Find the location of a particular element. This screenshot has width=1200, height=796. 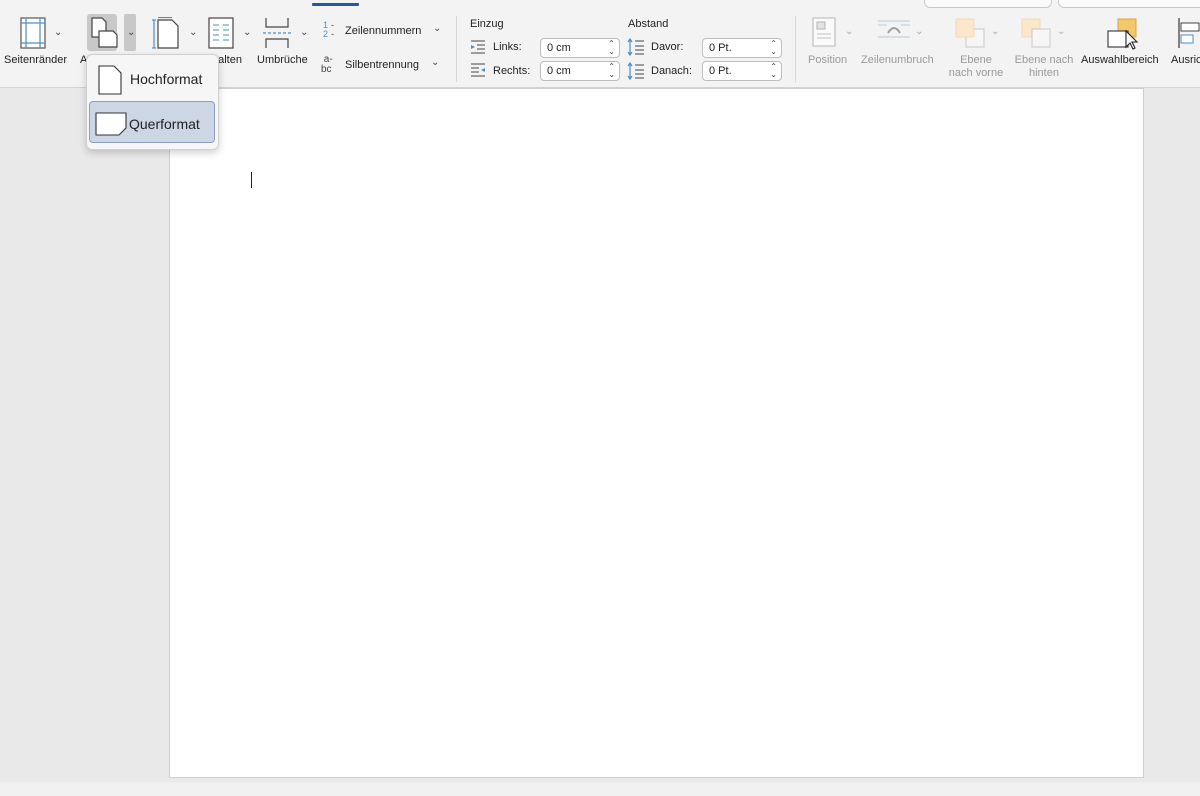

bring-forward-button: ⌄ Ebene nach vorne is located at coordinates (976, 49).